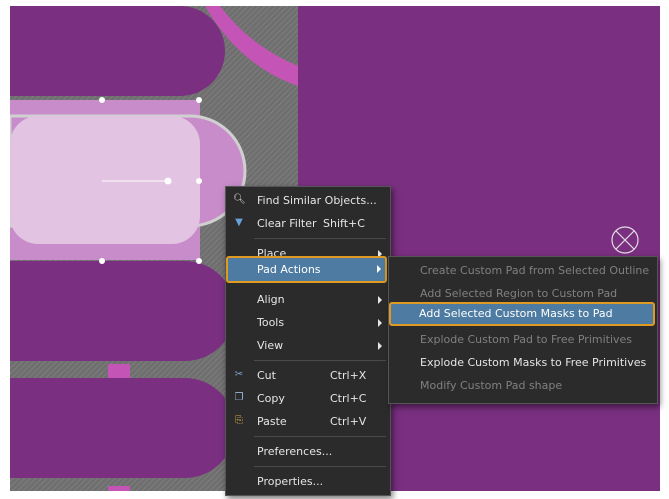 The image size is (669, 499). What do you see at coordinates (308, 299) in the screenshot?
I see `menu-item-align: Align` at bounding box center [308, 299].